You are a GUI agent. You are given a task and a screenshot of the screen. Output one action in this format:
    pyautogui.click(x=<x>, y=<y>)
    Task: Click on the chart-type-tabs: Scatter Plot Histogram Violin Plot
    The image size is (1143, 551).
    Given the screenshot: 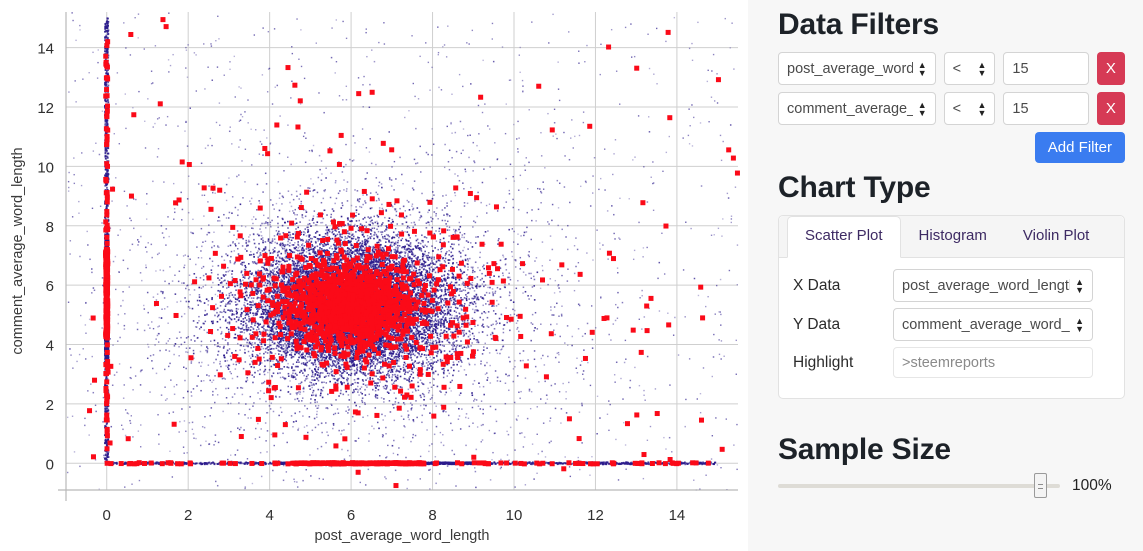 What is the action you would take?
    pyautogui.click(x=951, y=237)
    